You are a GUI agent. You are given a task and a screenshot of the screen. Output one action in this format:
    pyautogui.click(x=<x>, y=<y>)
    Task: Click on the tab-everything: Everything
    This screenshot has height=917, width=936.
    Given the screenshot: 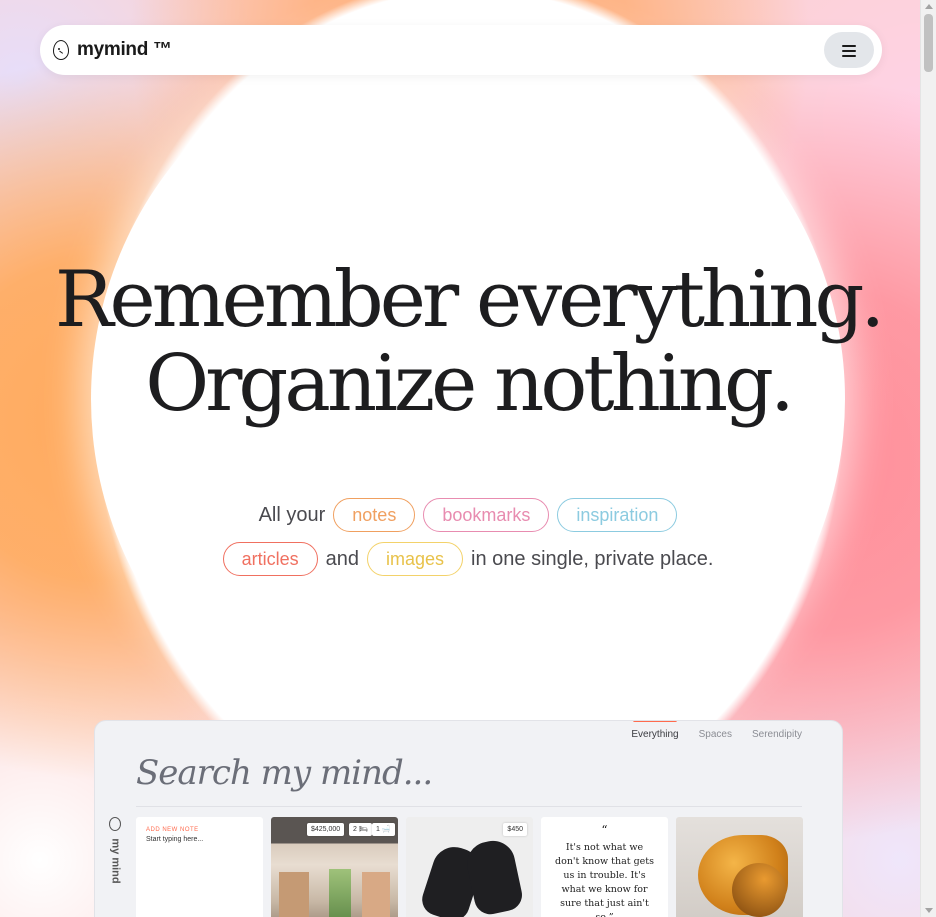 What is the action you would take?
    pyautogui.click(x=655, y=730)
    